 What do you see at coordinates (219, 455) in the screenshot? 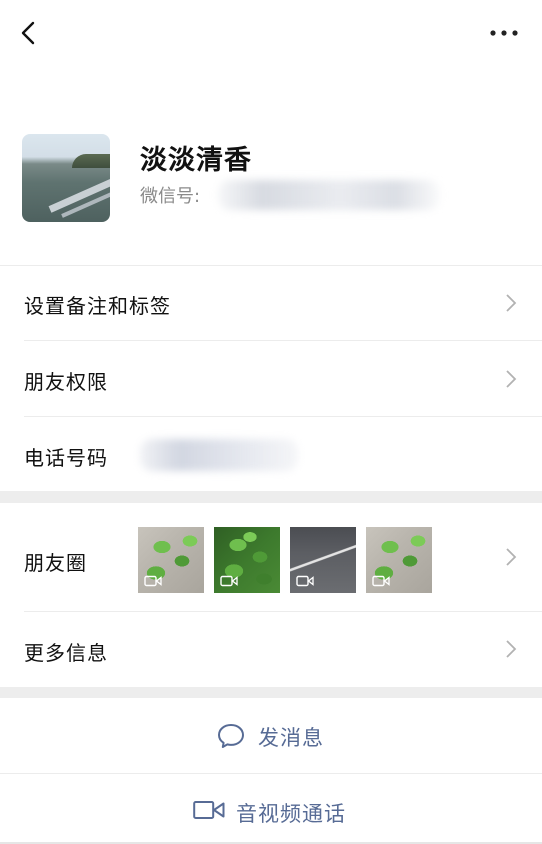
I see `phone-number-redacted` at bounding box center [219, 455].